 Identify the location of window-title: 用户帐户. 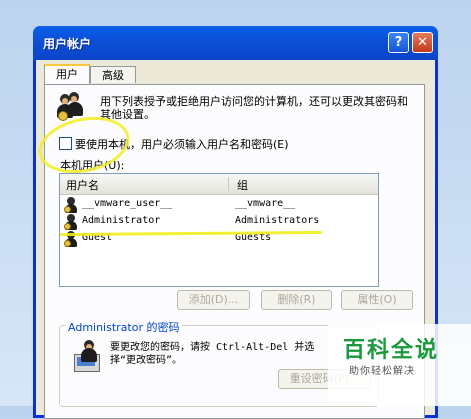
(67, 44).